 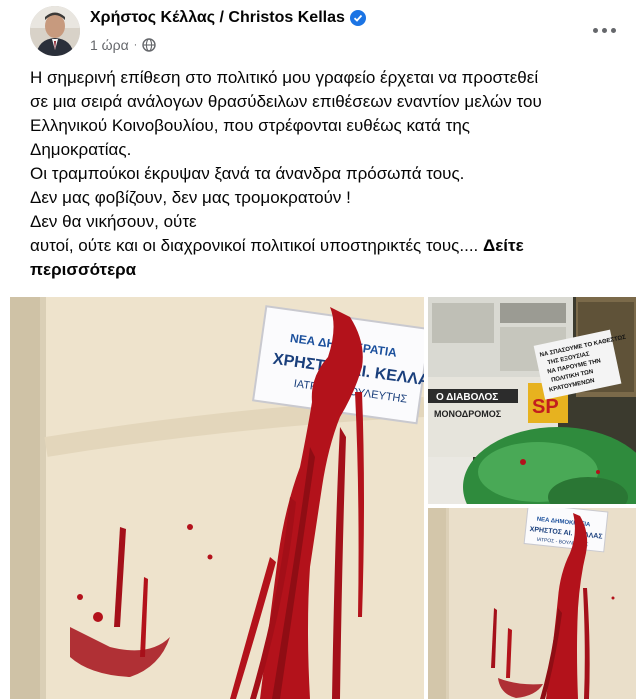 I want to click on globe-icon, so click(x=149, y=45).